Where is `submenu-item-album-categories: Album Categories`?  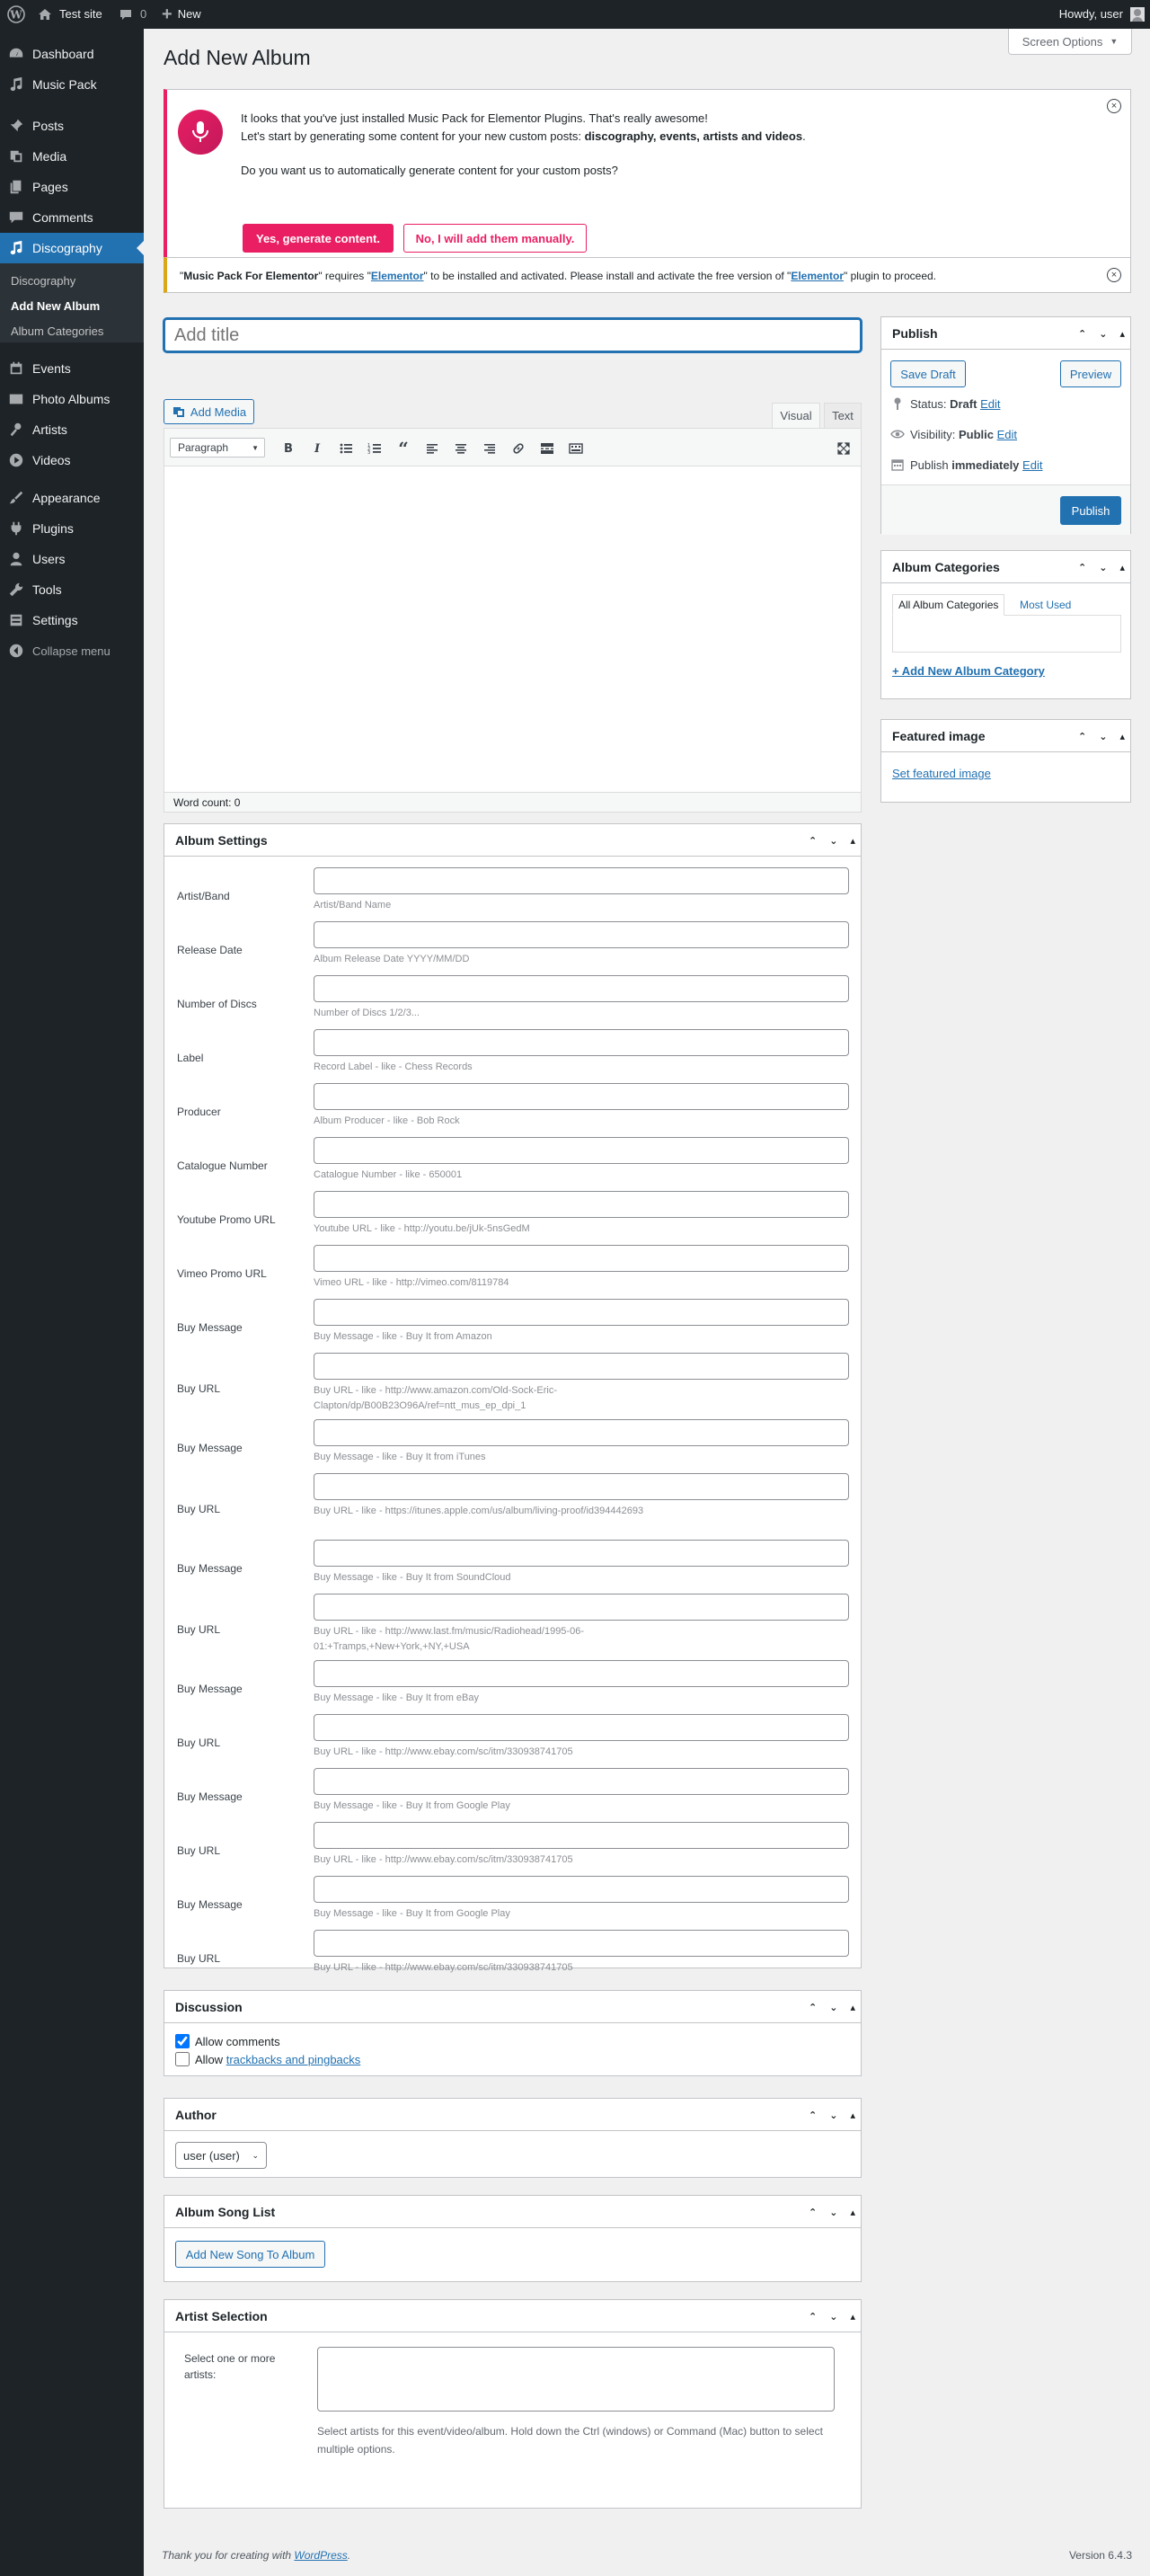 submenu-item-album-categories: Album Categories is located at coordinates (57, 331).